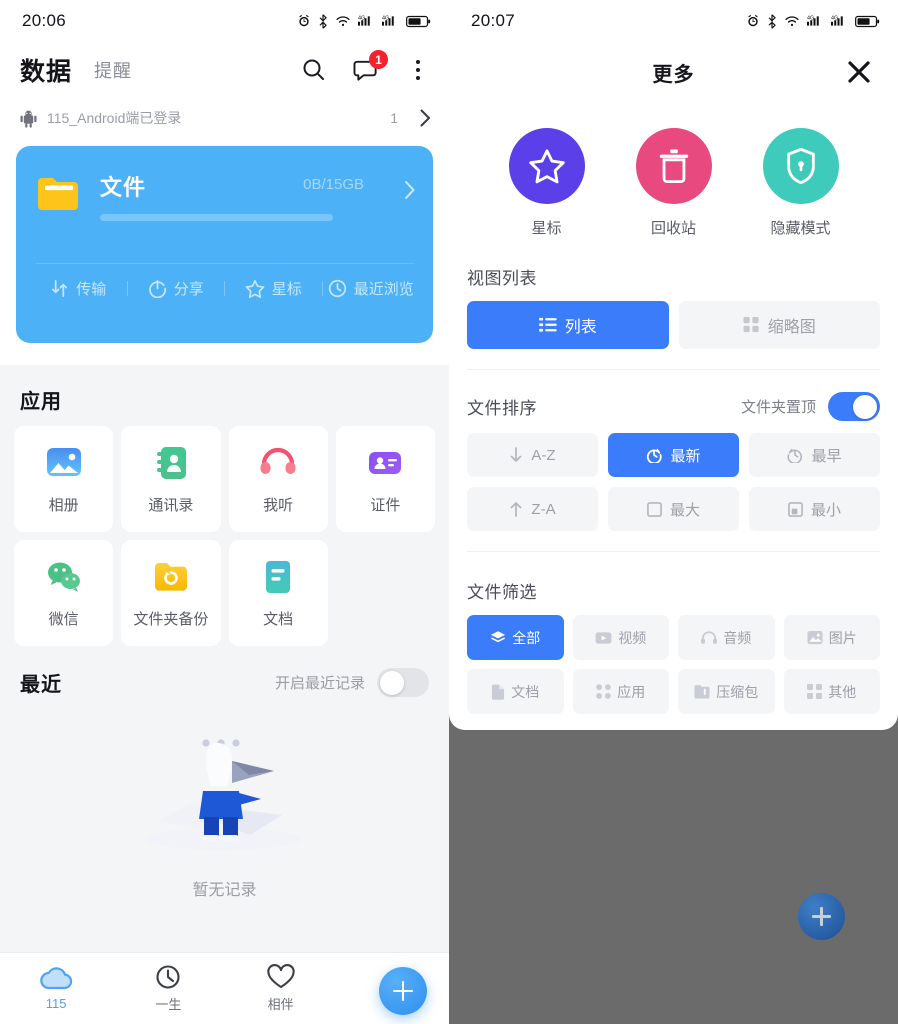 Image resolution: width=898 pixels, height=1024 pixels. What do you see at coordinates (532, 509) in the screenshot?
I see `sort-option-za: Z-A` at bounding box center [532, 509].